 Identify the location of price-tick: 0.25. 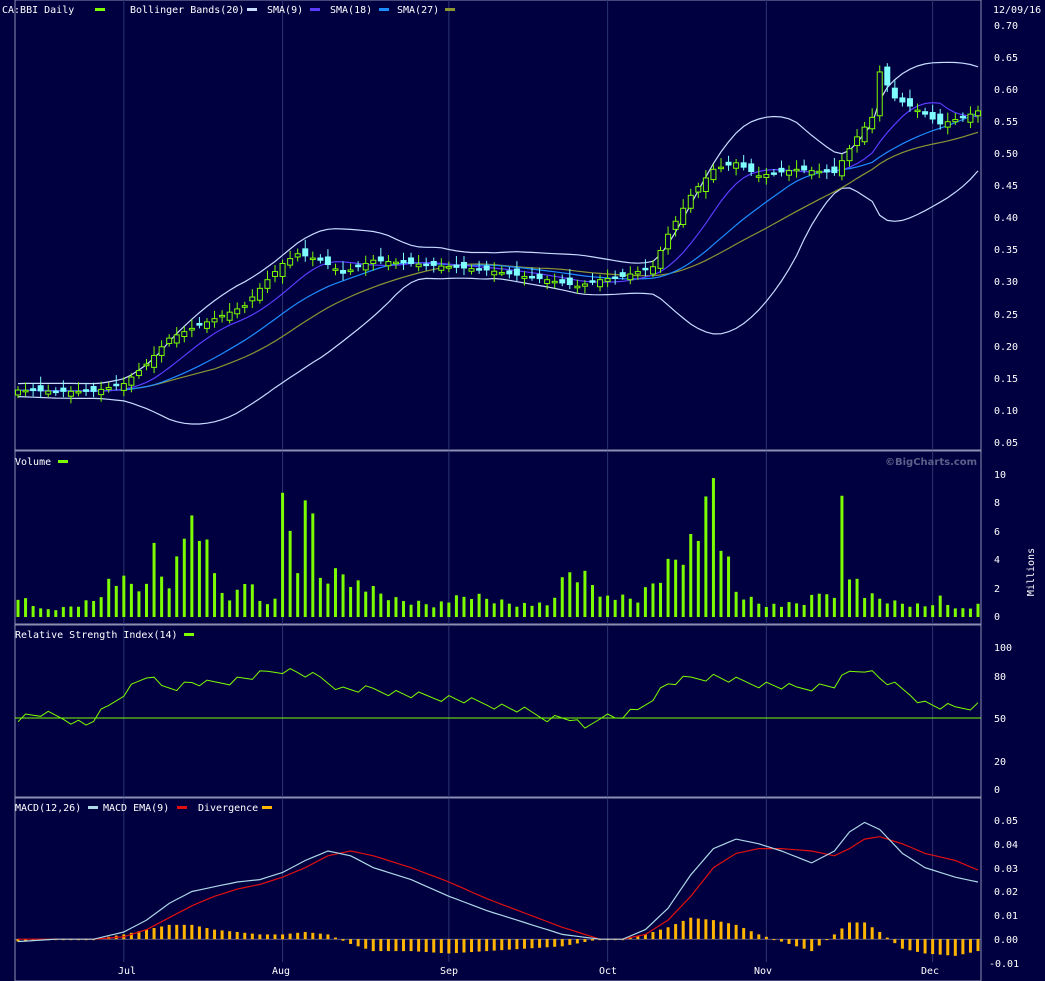
(1006, 315).